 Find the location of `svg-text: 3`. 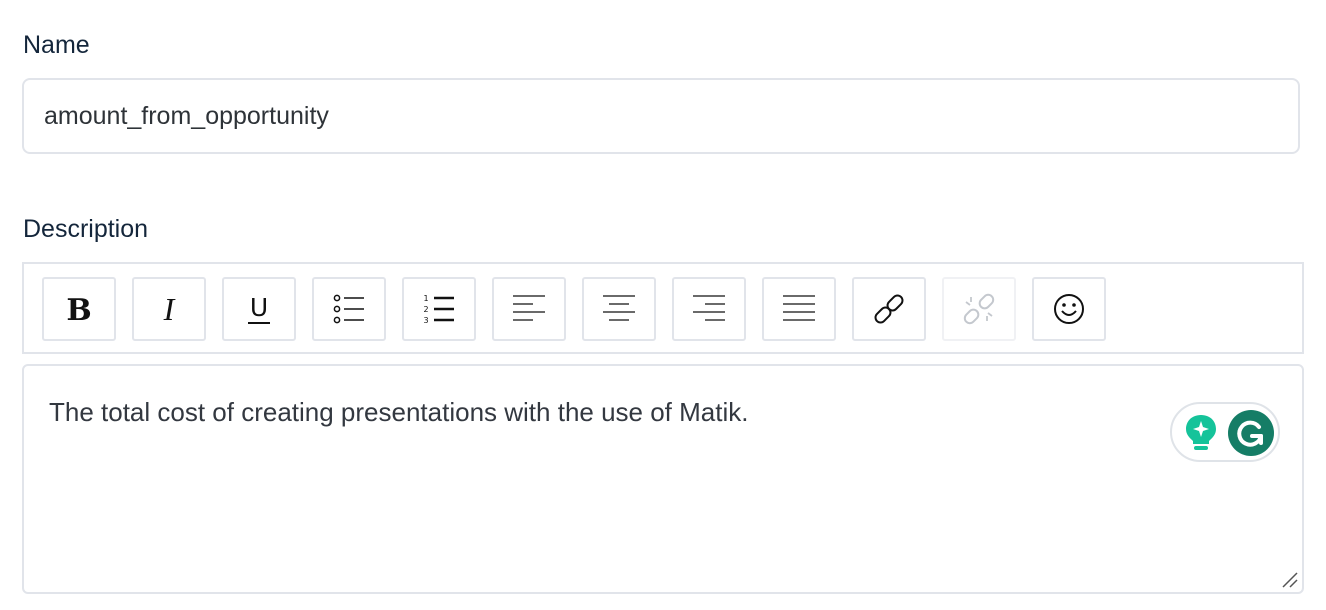

svg-text: 3 is located at coordinates (425, 320).